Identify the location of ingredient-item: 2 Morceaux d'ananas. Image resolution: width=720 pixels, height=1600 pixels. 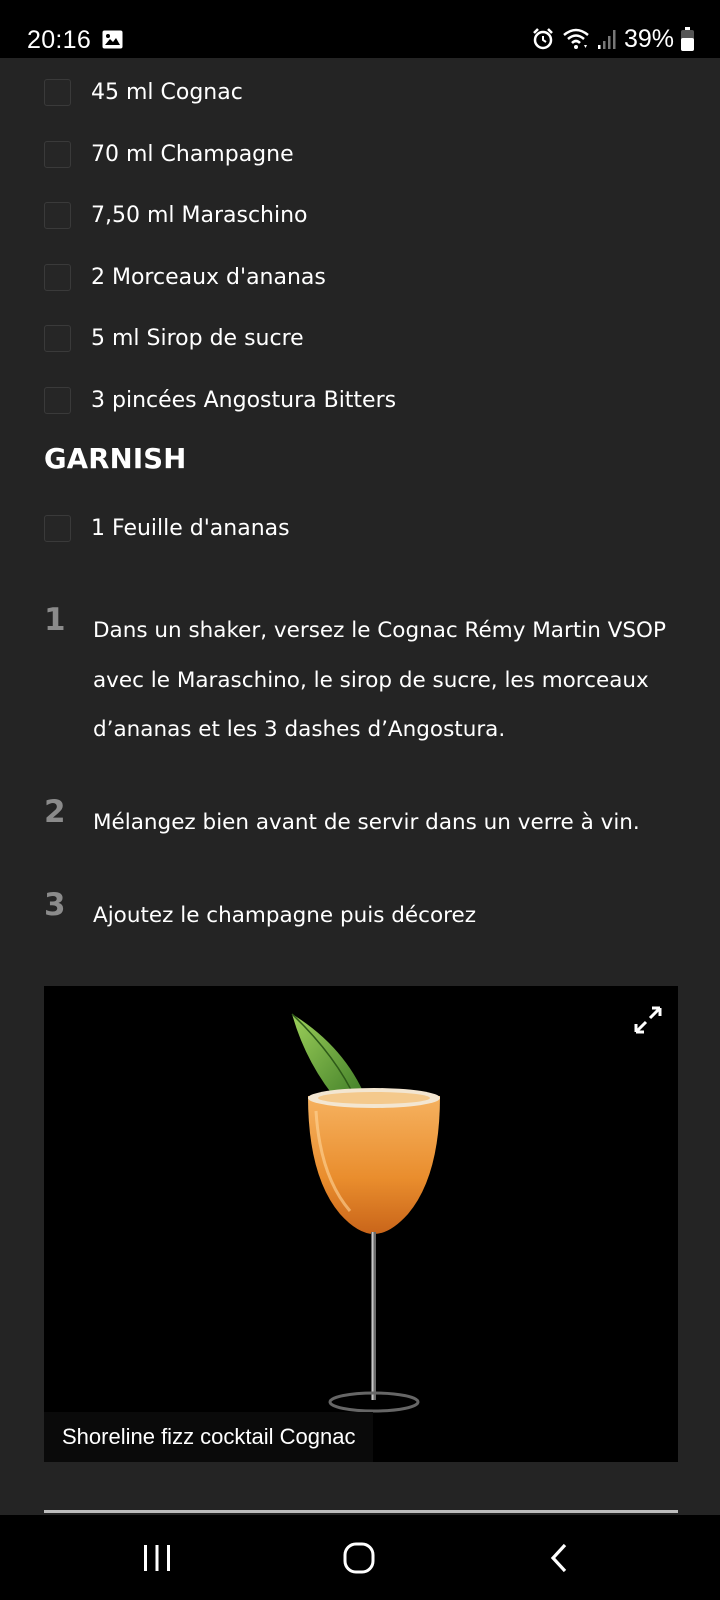
(364, 278).